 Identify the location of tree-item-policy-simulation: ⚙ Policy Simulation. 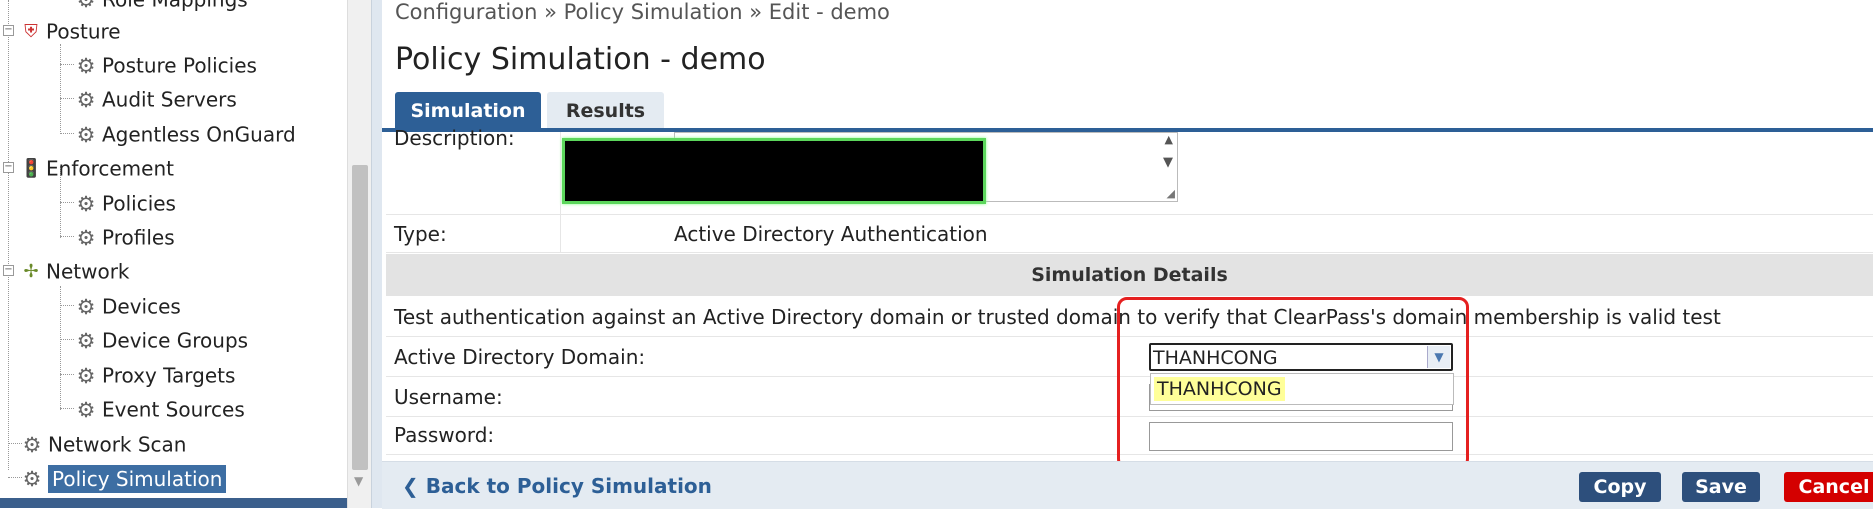
(123, 477).